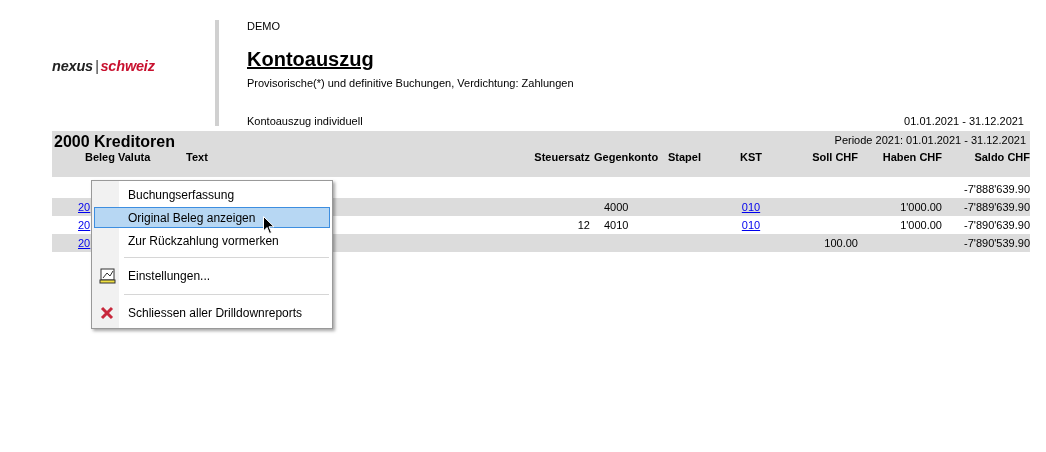 The width and height of the screenshot is (1046, 452). What do you see at coordinates (107, 313) in the screenshot?
I see `close-icon` at bounding box center [107, 313].